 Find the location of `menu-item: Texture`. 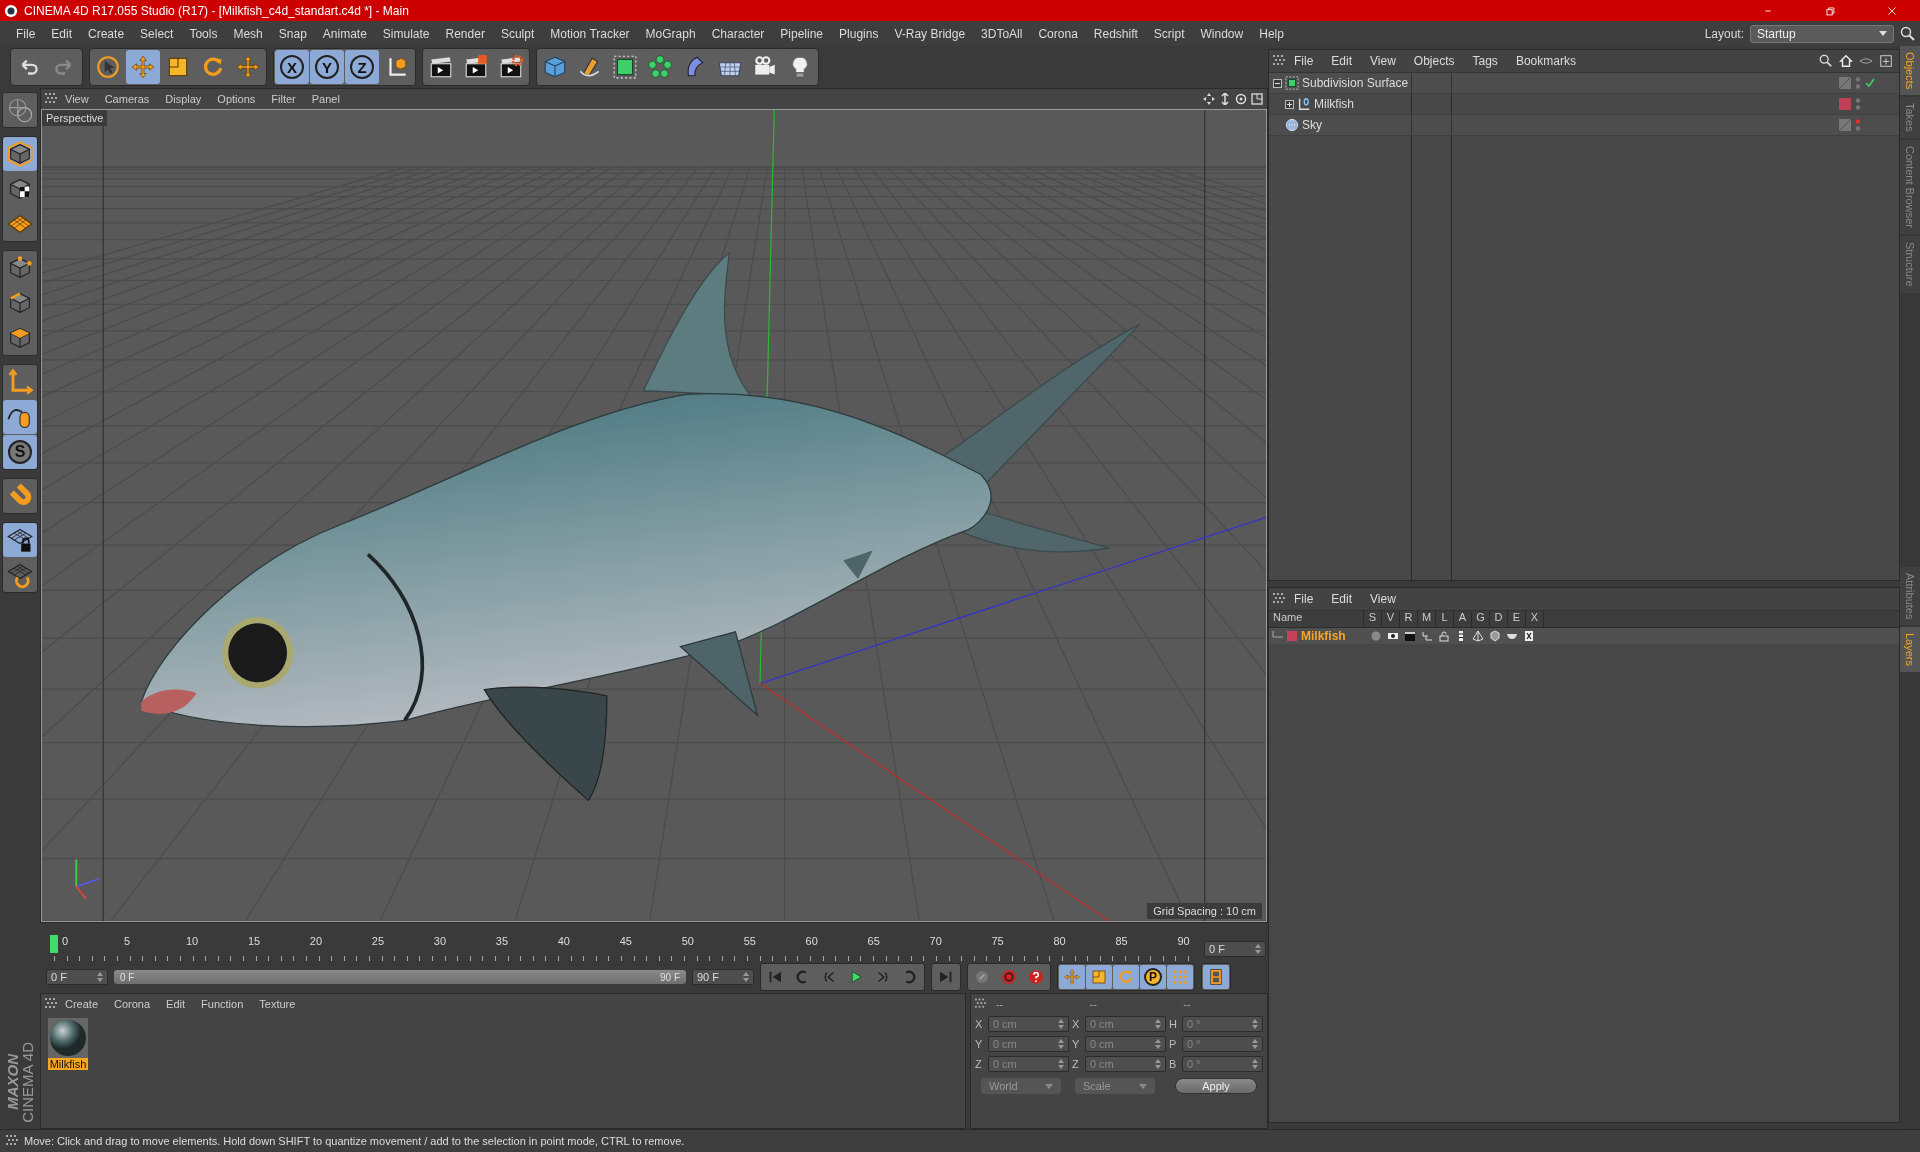

menu-item: Texture is located at coordinates (277, 1004).